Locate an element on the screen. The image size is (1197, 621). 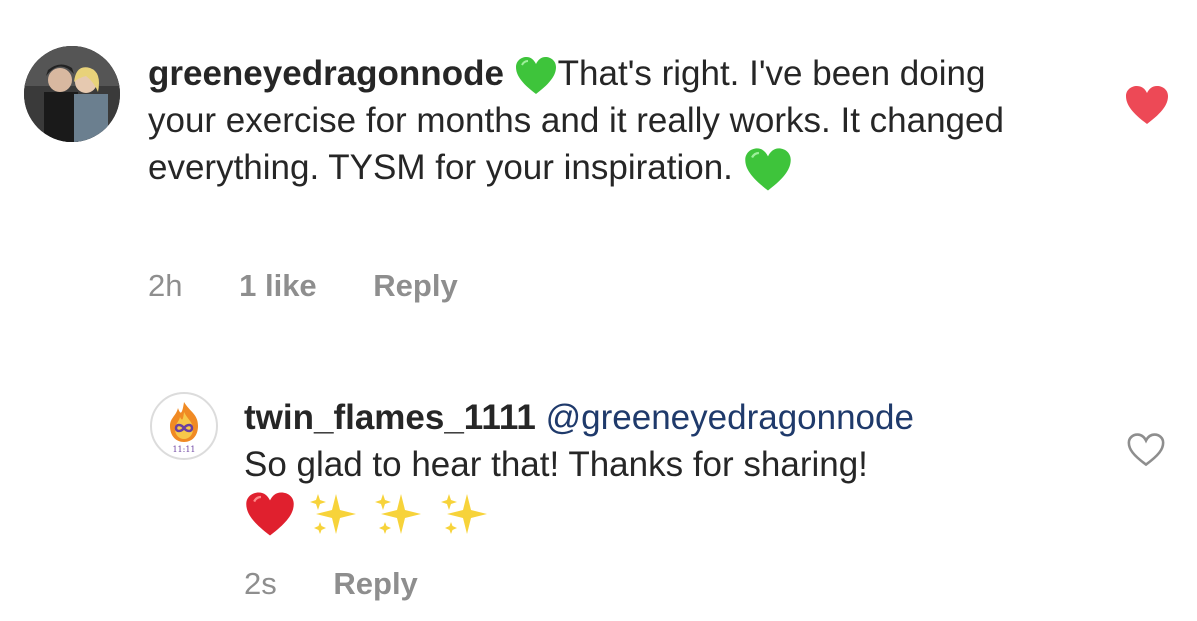
reply-username: twin_flames_1111 is located at coordinates (390, 417).